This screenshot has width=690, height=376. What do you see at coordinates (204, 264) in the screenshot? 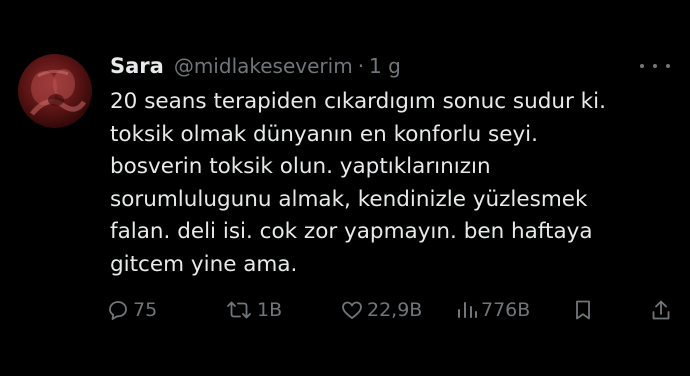
I see `tweet-text-line: gitcem yine ama.` at bounding box center [204, 264].